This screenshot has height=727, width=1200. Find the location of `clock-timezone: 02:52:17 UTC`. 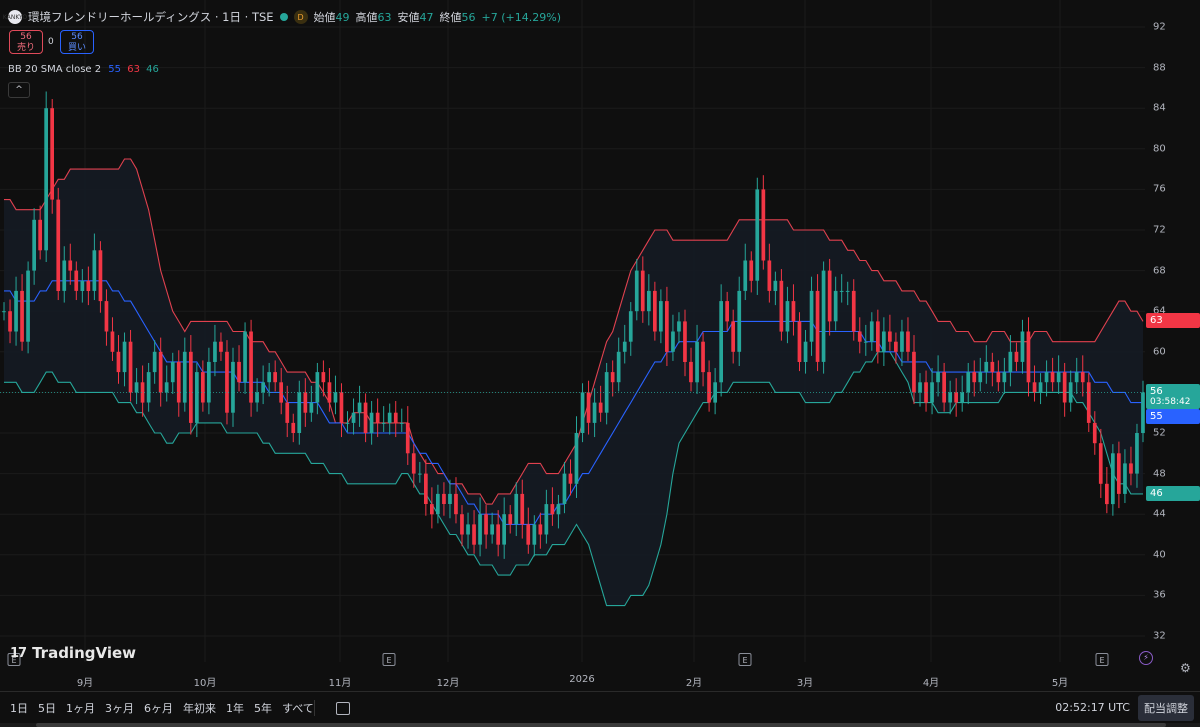

clock-timezone: 02:52:17 UTC is located at coordinates (1092, 707).